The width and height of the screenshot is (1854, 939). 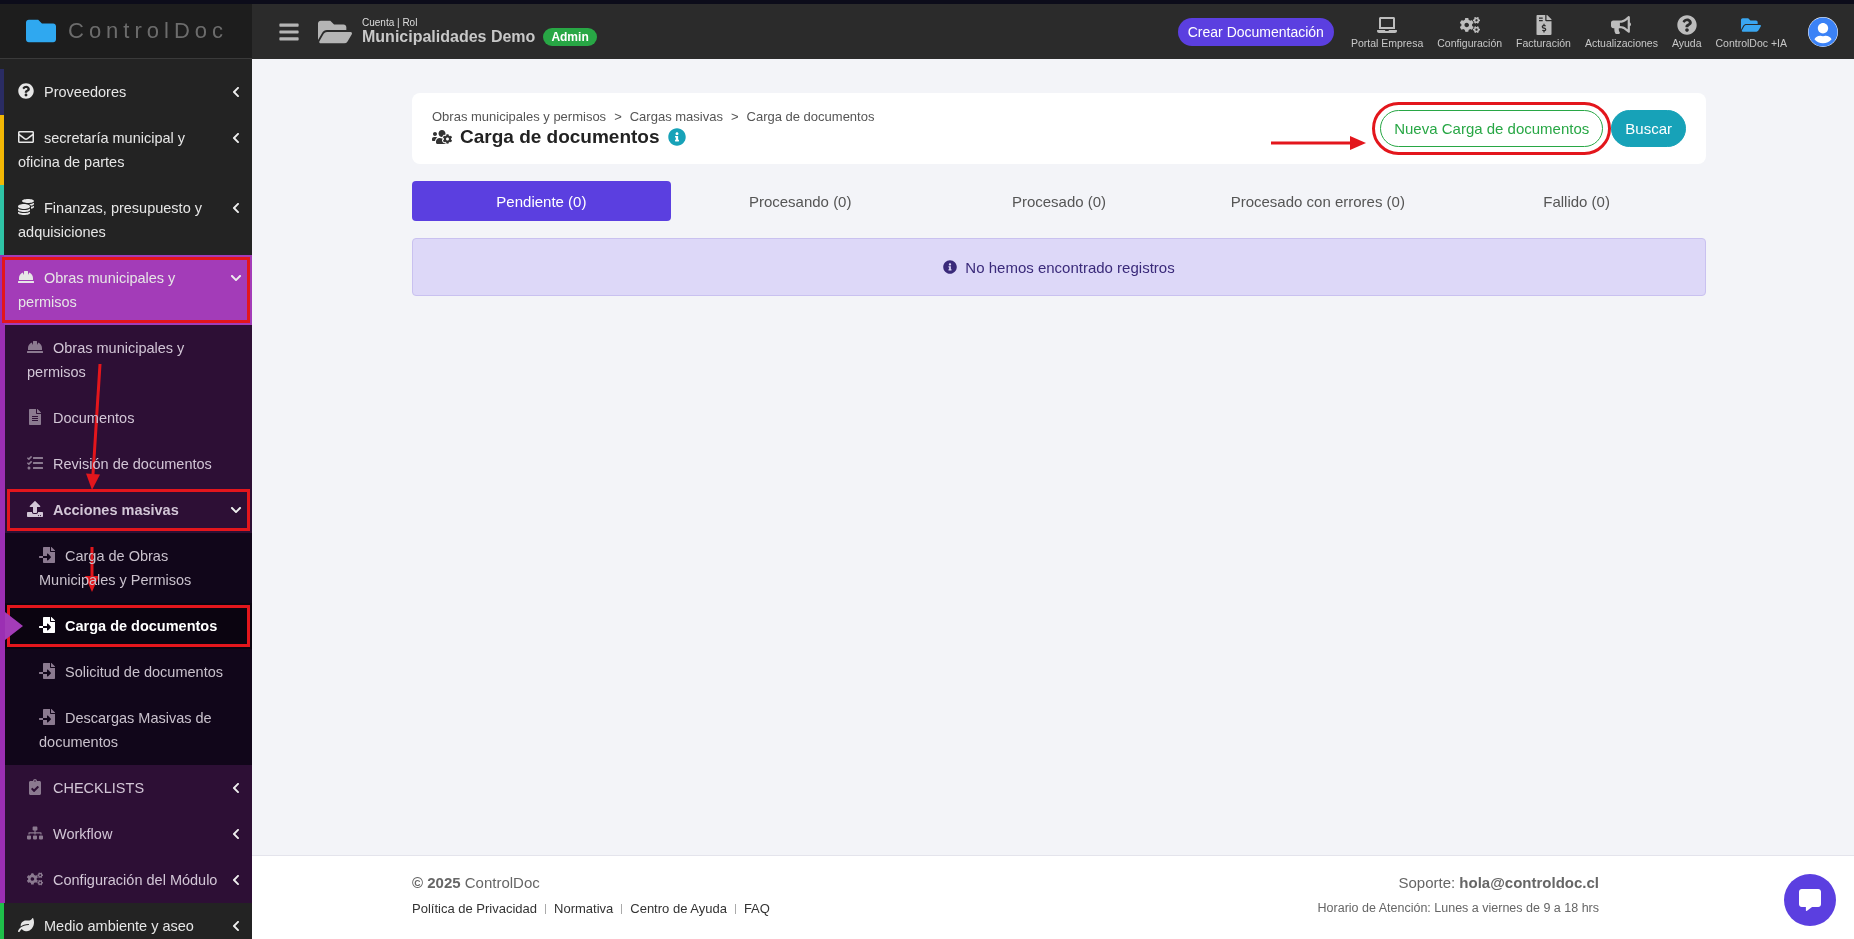 What do you see at coordinates (128, 626) in the screenshot?
I see `sidebar-item: Carga de documentos` at bounding box center [128, 626].